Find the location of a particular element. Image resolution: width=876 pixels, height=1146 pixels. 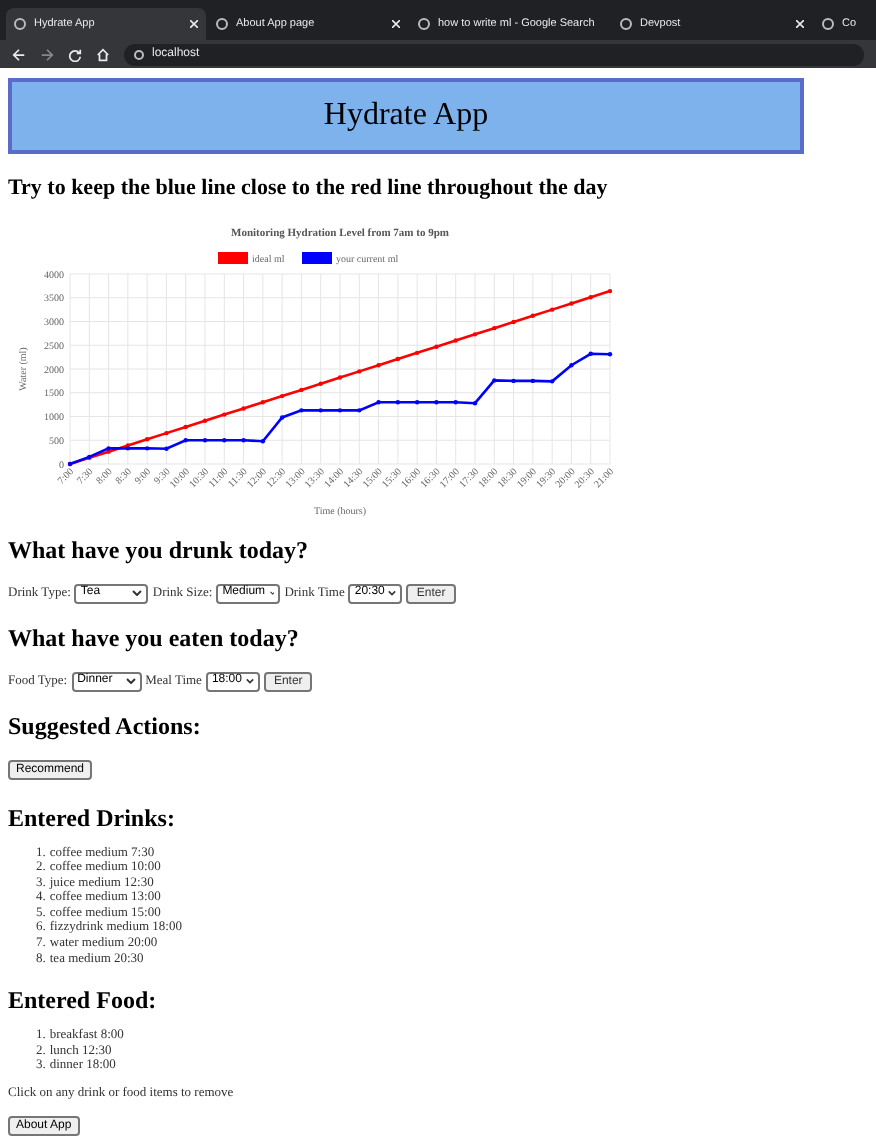

section-heading: What have you drunk today? is located at coordinates (159, 550).